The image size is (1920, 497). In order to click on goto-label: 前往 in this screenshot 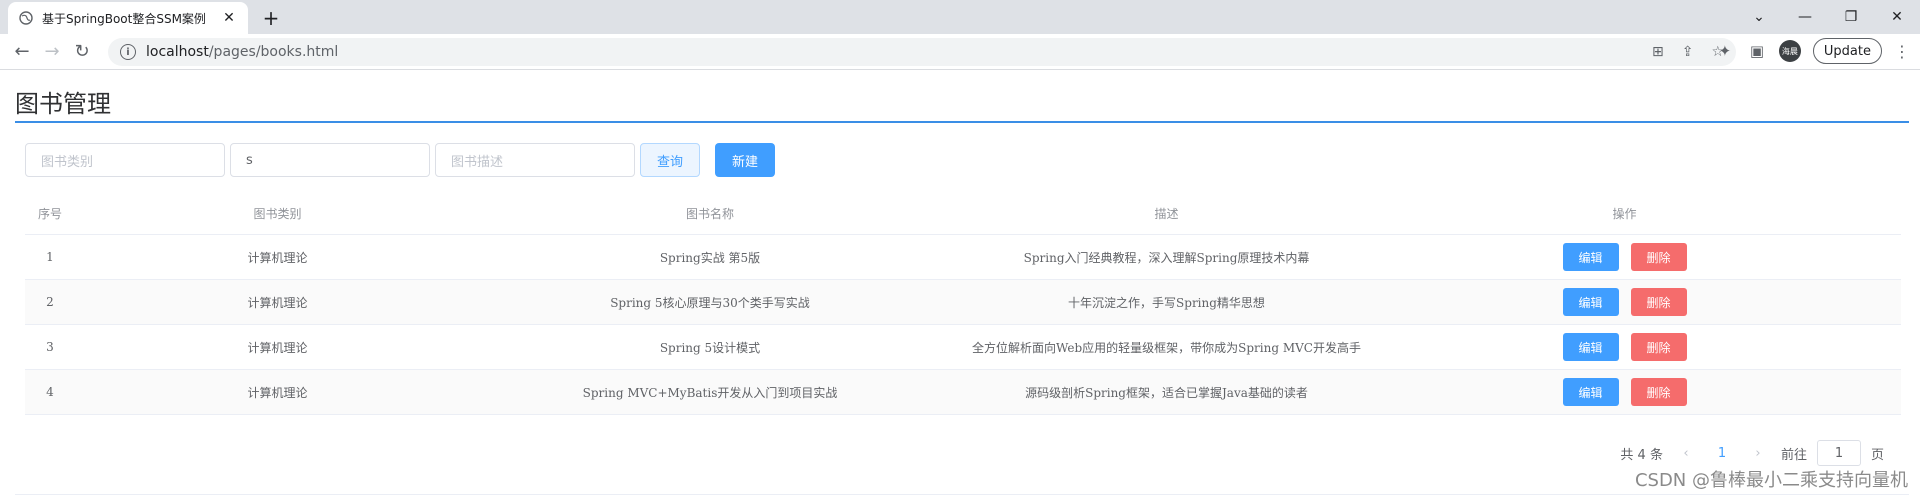, I will do `click(1793, 455)`.